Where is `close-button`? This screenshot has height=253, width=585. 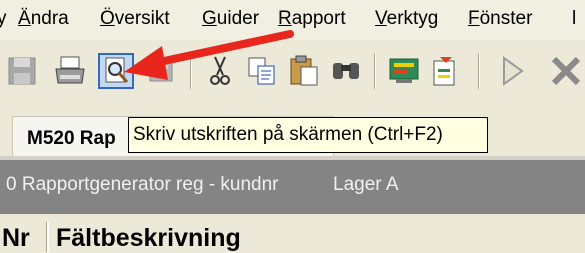 close-button is located at coordinates (566, 71).